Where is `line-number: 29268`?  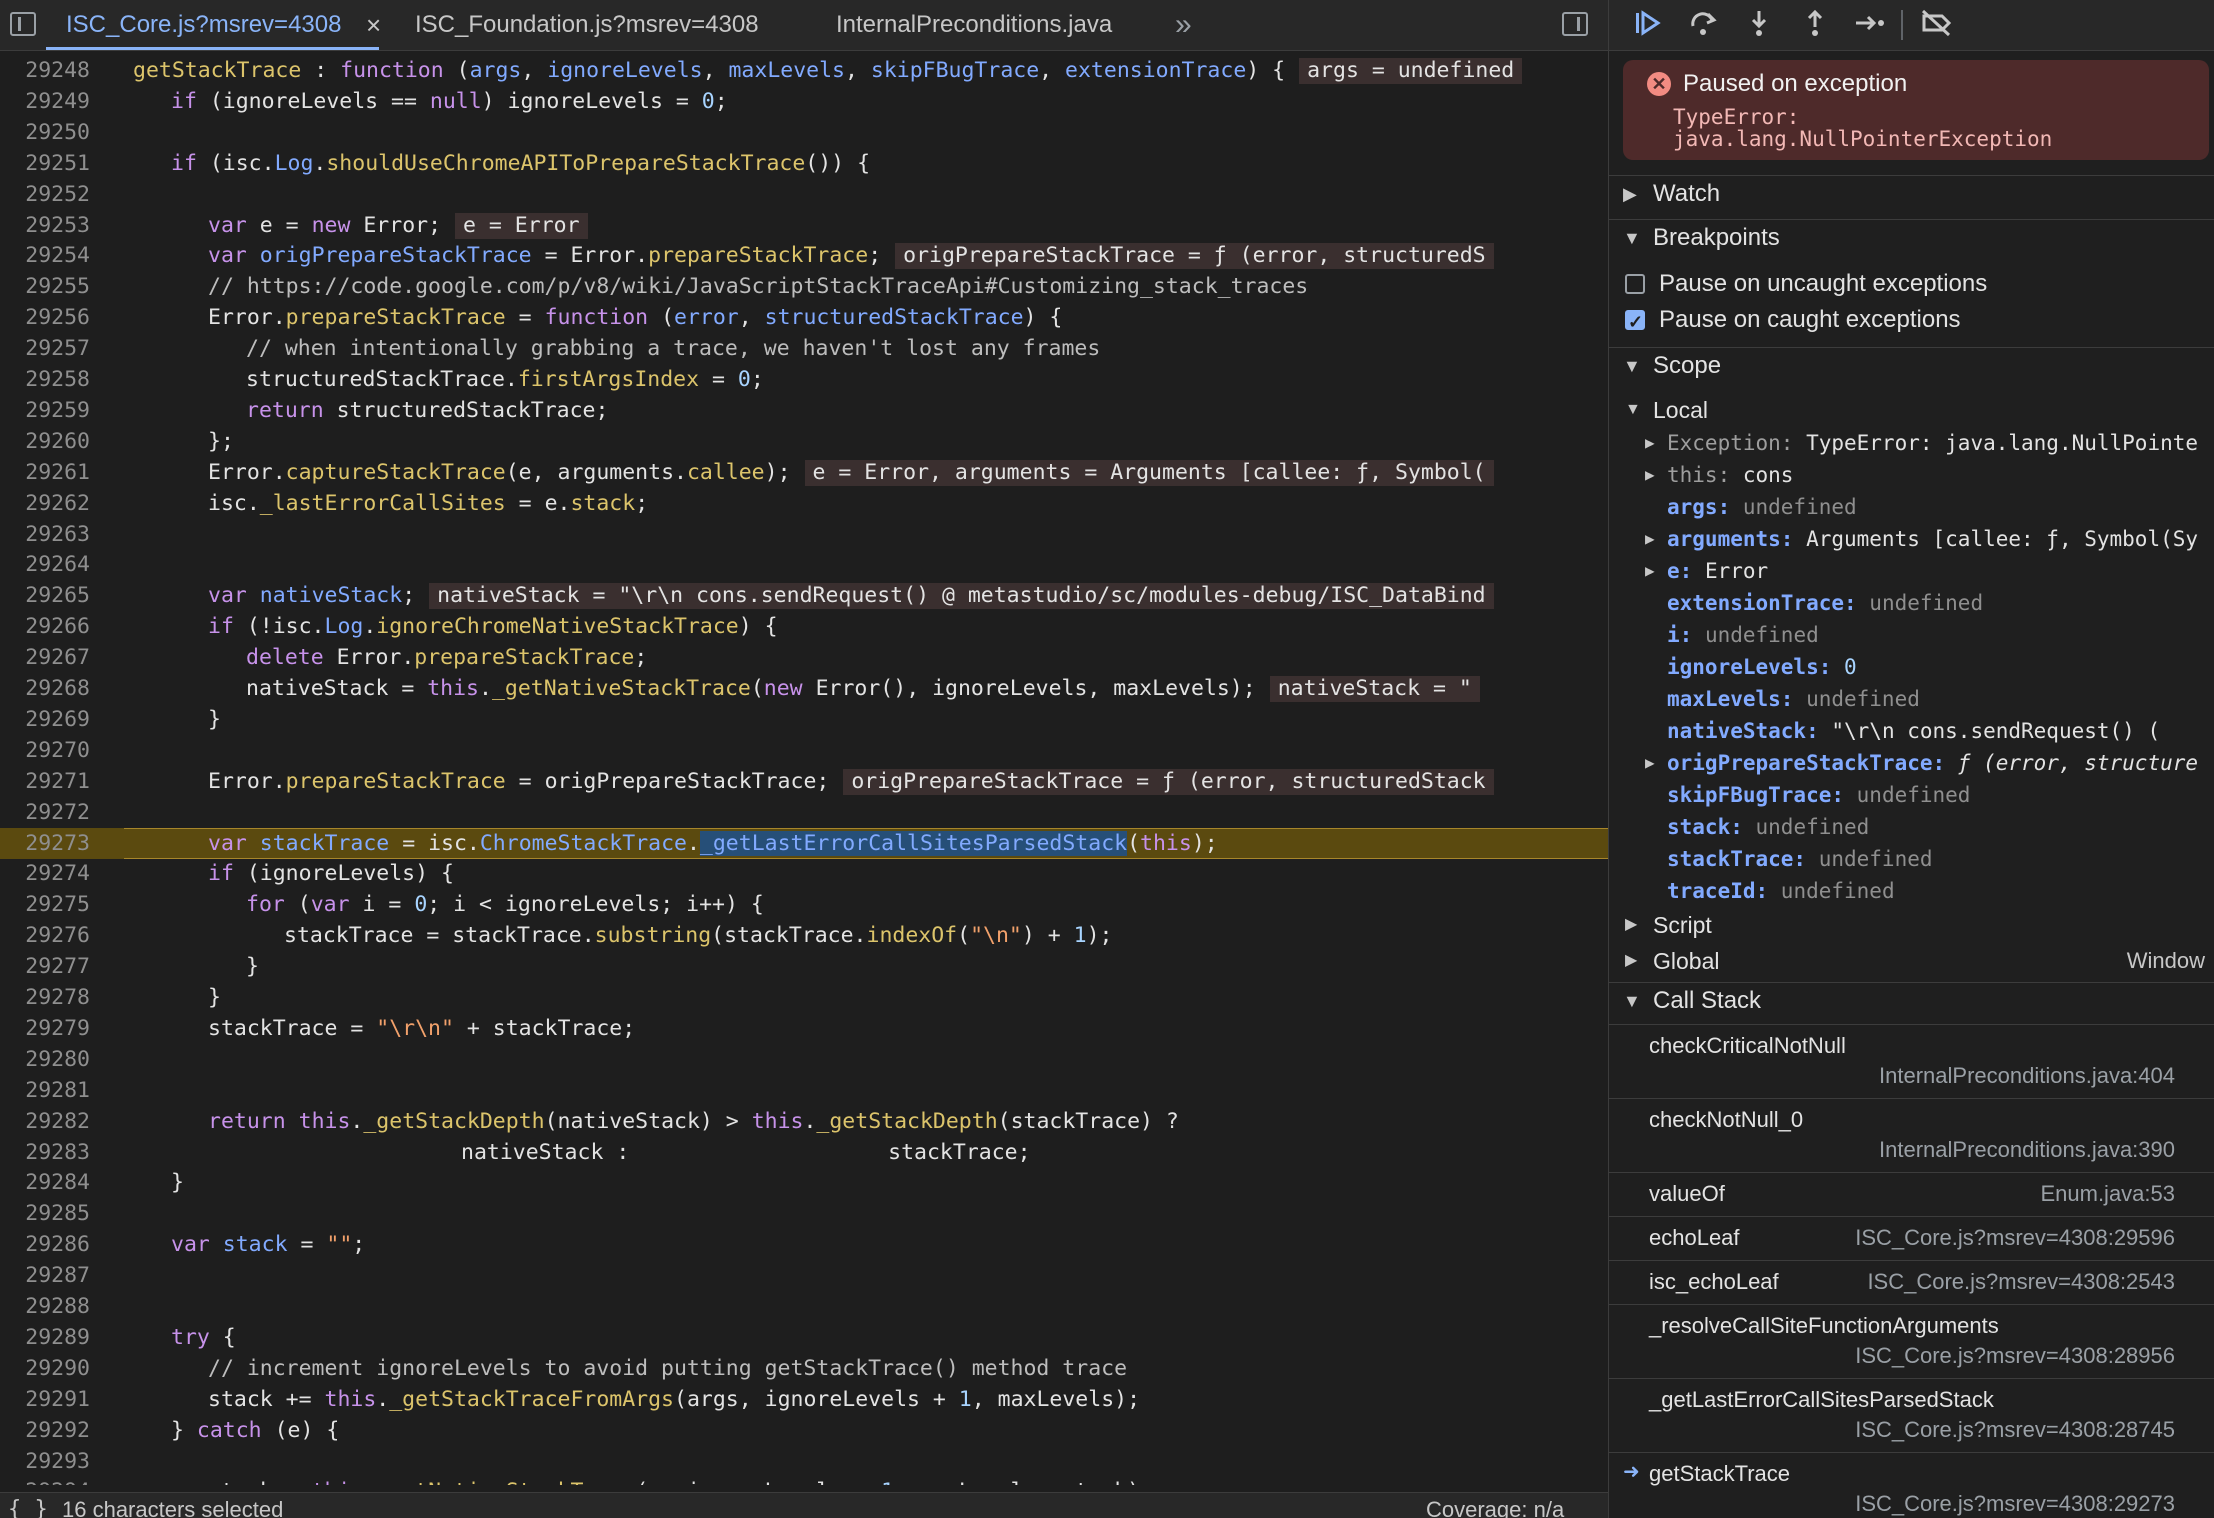 line-number: 29268 is located at coordinates (45, 688).